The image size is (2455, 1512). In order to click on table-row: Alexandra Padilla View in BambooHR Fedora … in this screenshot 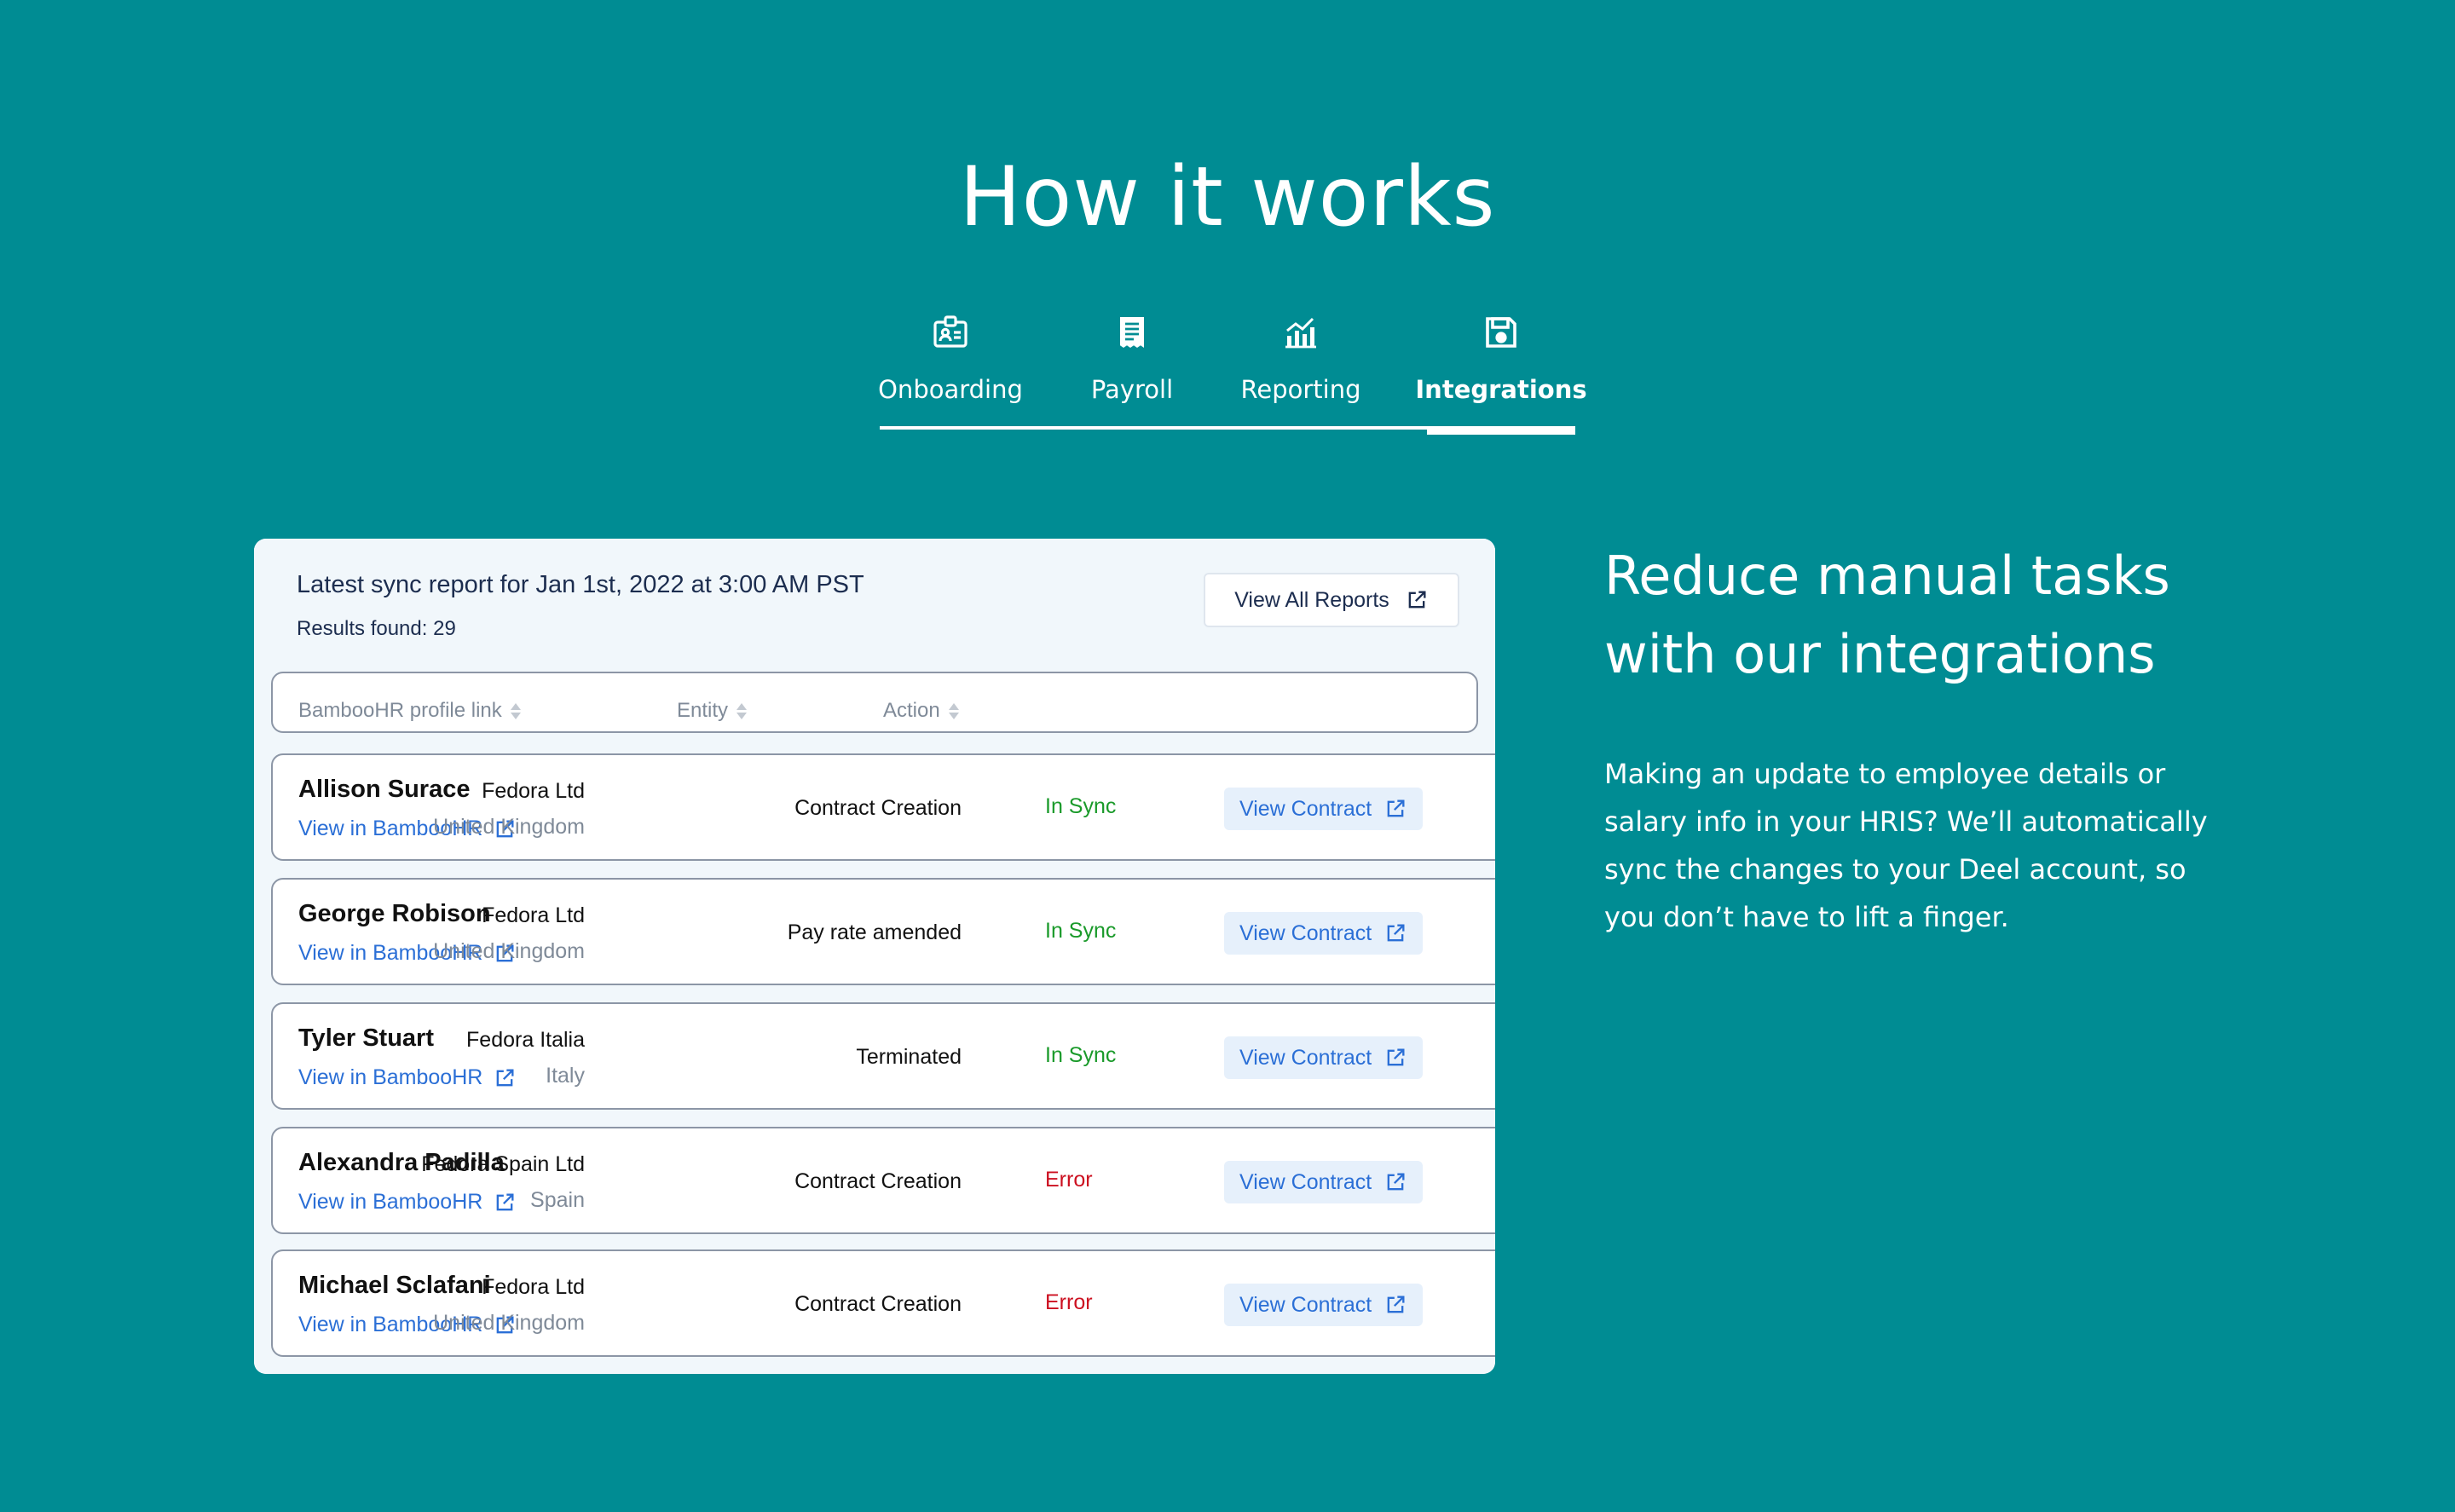, I will do `click(883, 1180)`.